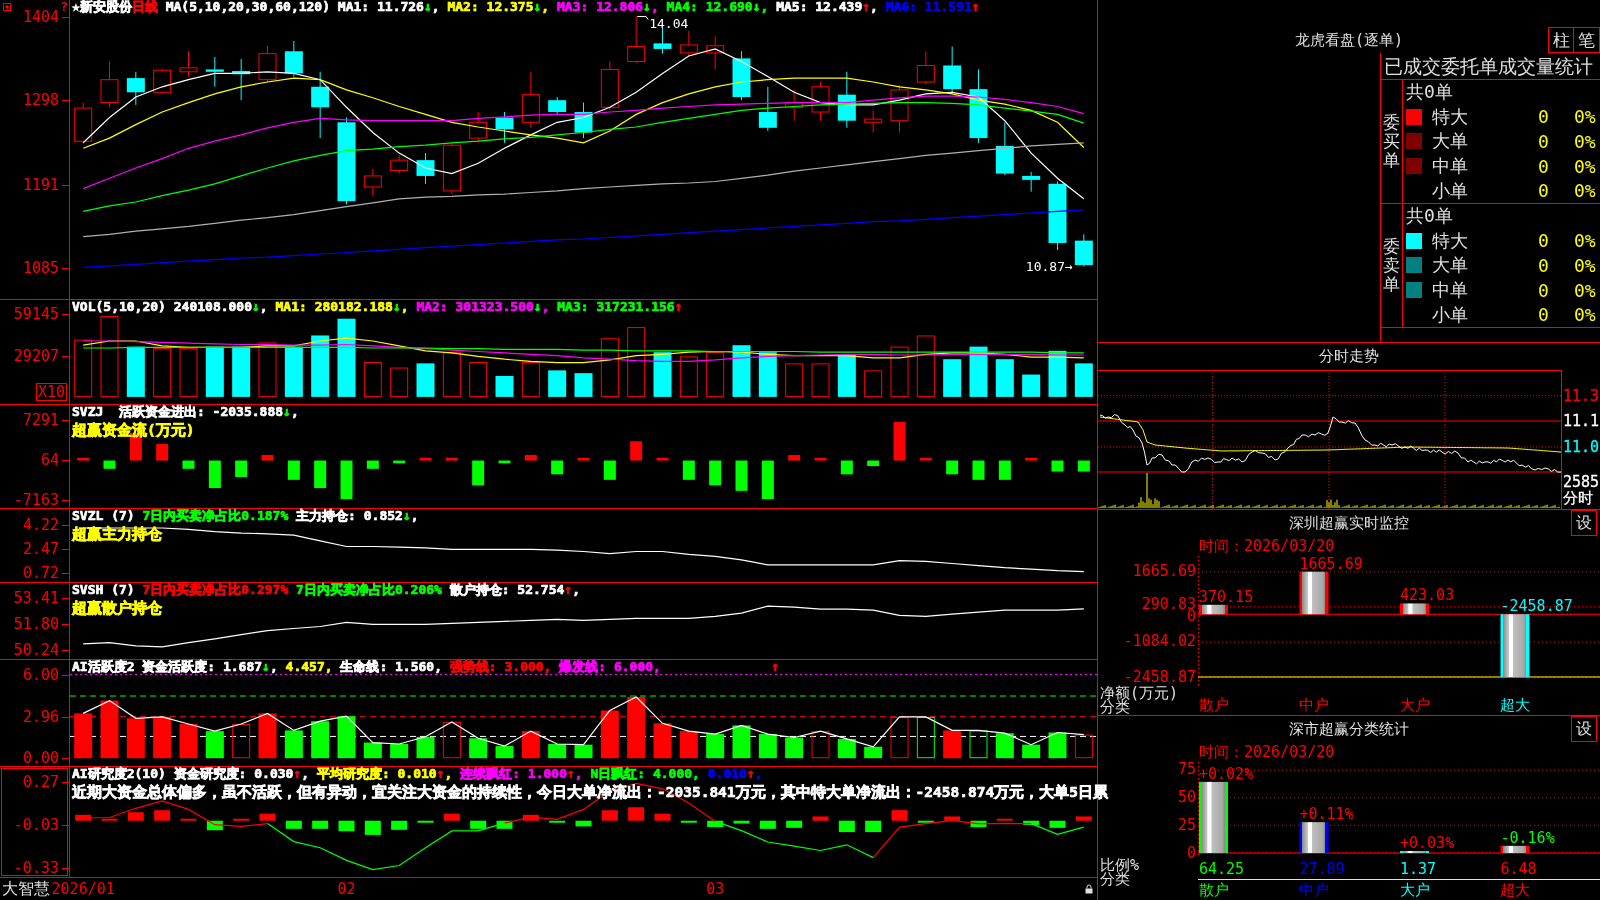  Describe the element at coordinates (1326, 814) in the screenshot. I see `change-label: +0.11%` at that location.